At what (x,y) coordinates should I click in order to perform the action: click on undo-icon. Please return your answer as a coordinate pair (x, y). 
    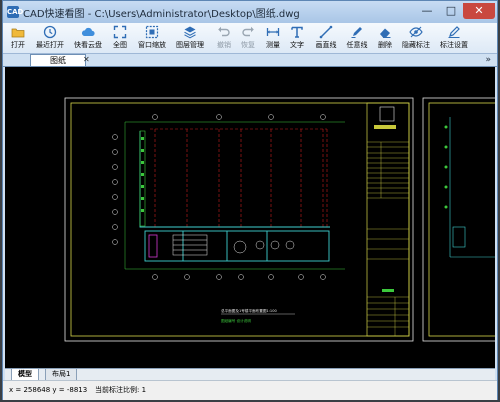
    Looking at the image, I should click on (224, 31).